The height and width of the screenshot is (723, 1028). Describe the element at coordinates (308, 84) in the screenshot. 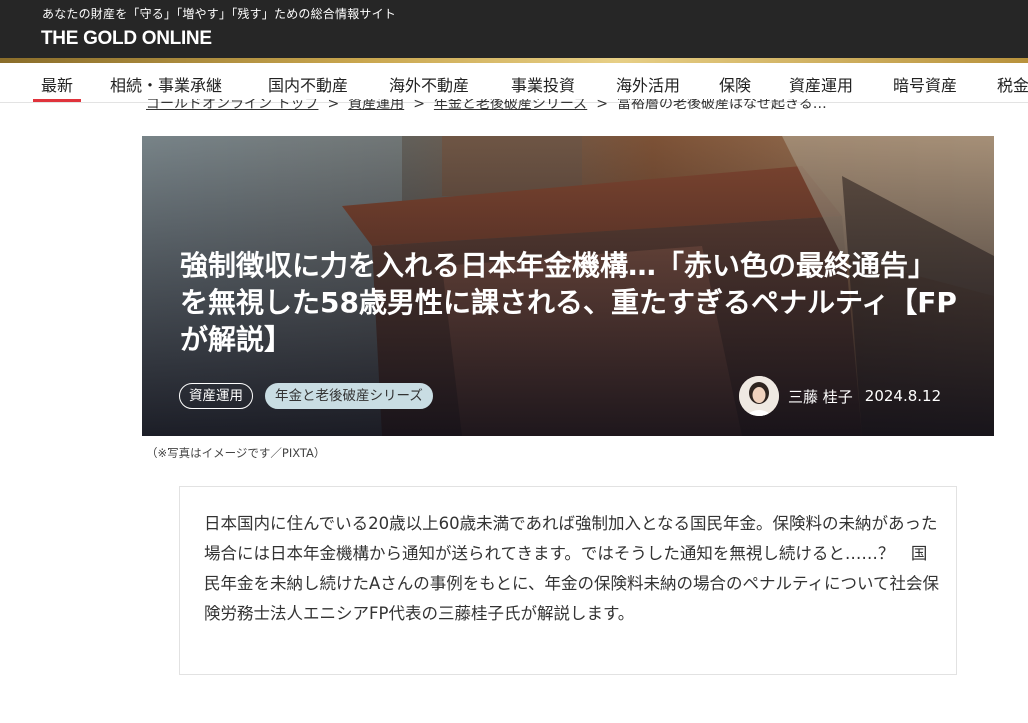

I see `nav-item-domestic-realestate: 国内不動産` at that location.